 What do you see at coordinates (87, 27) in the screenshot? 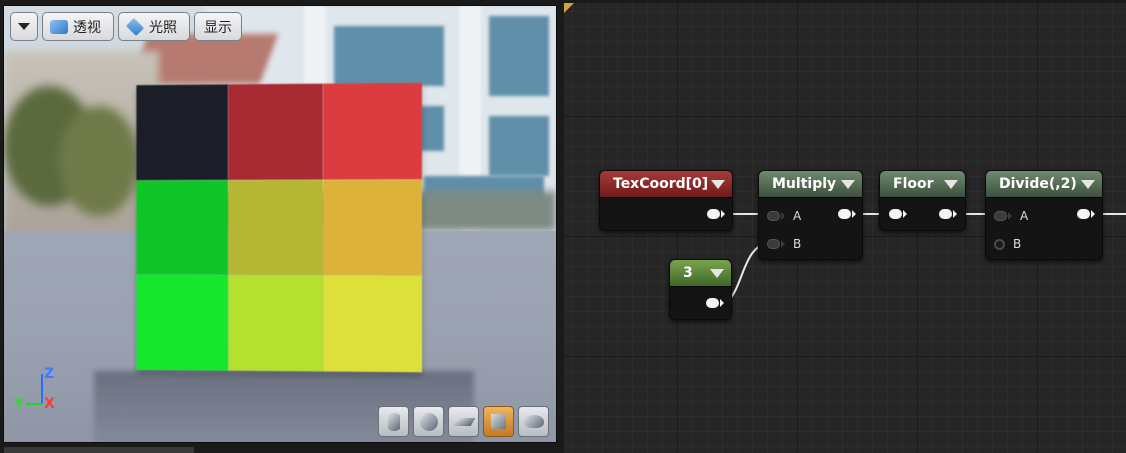
I see `perspective-label: 透视` at bounding box center [87, 27].